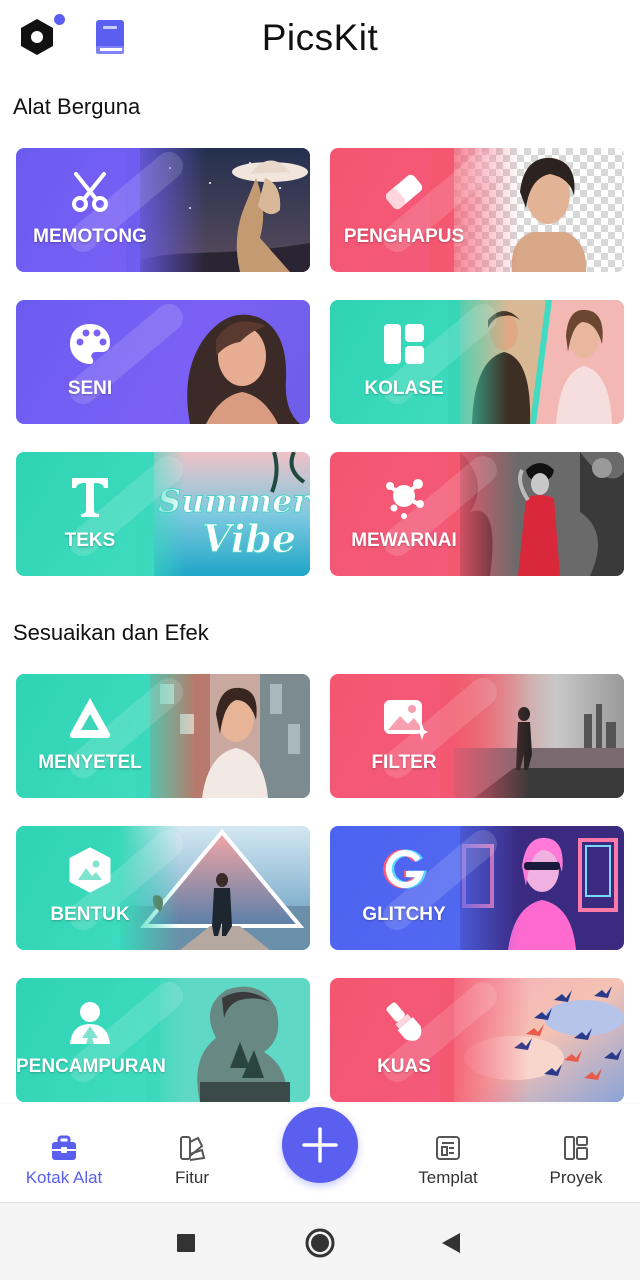 Image resolution: width=640 pixels, height=1280 pixels. I want to click on tool-label: TEKS, so click(90, 540).